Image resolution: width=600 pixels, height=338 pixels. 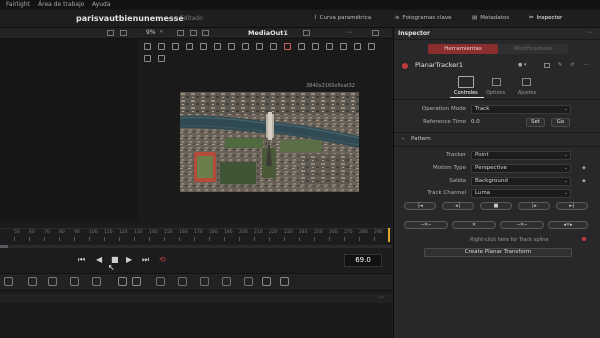 I want to click on trim-button: ✕, so click(x=474, y=225).